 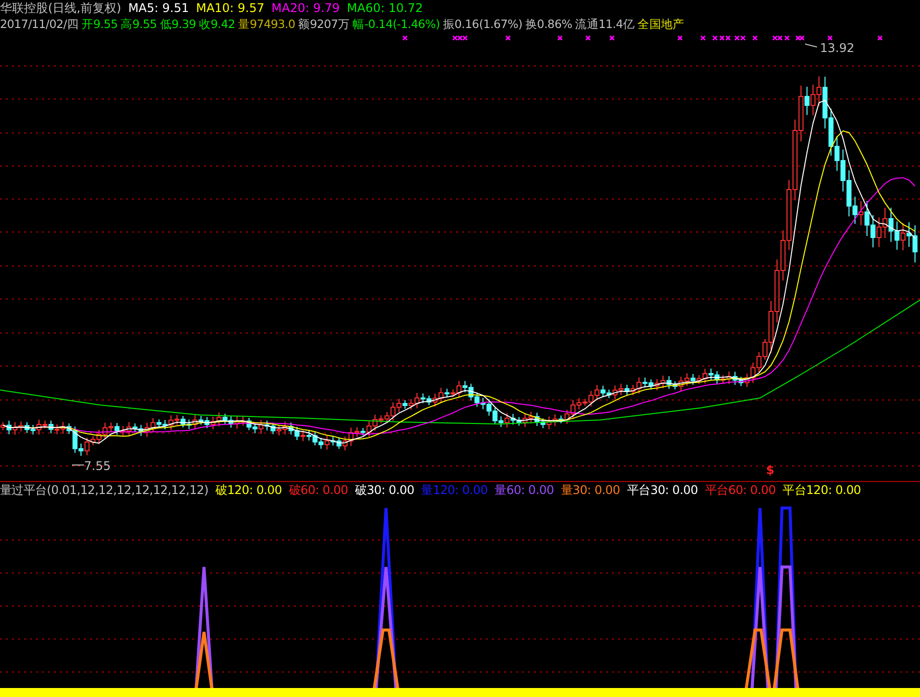 I want to click on ma-value: MA10: 9.57, so click(x=230, y=8).